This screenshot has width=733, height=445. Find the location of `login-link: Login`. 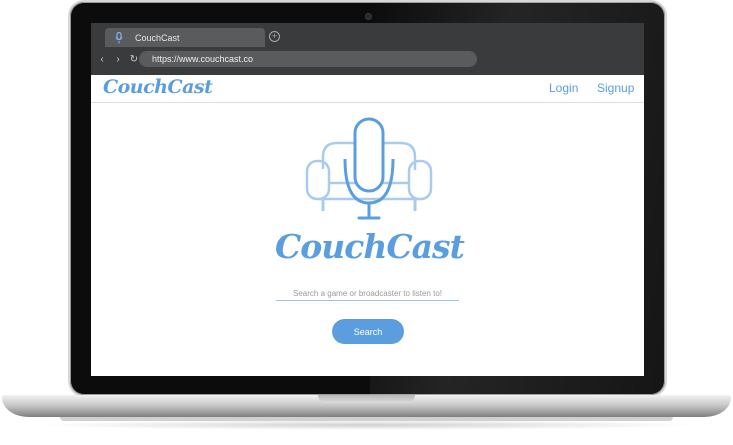

login-link: Login is located at coordinates (563, 88).